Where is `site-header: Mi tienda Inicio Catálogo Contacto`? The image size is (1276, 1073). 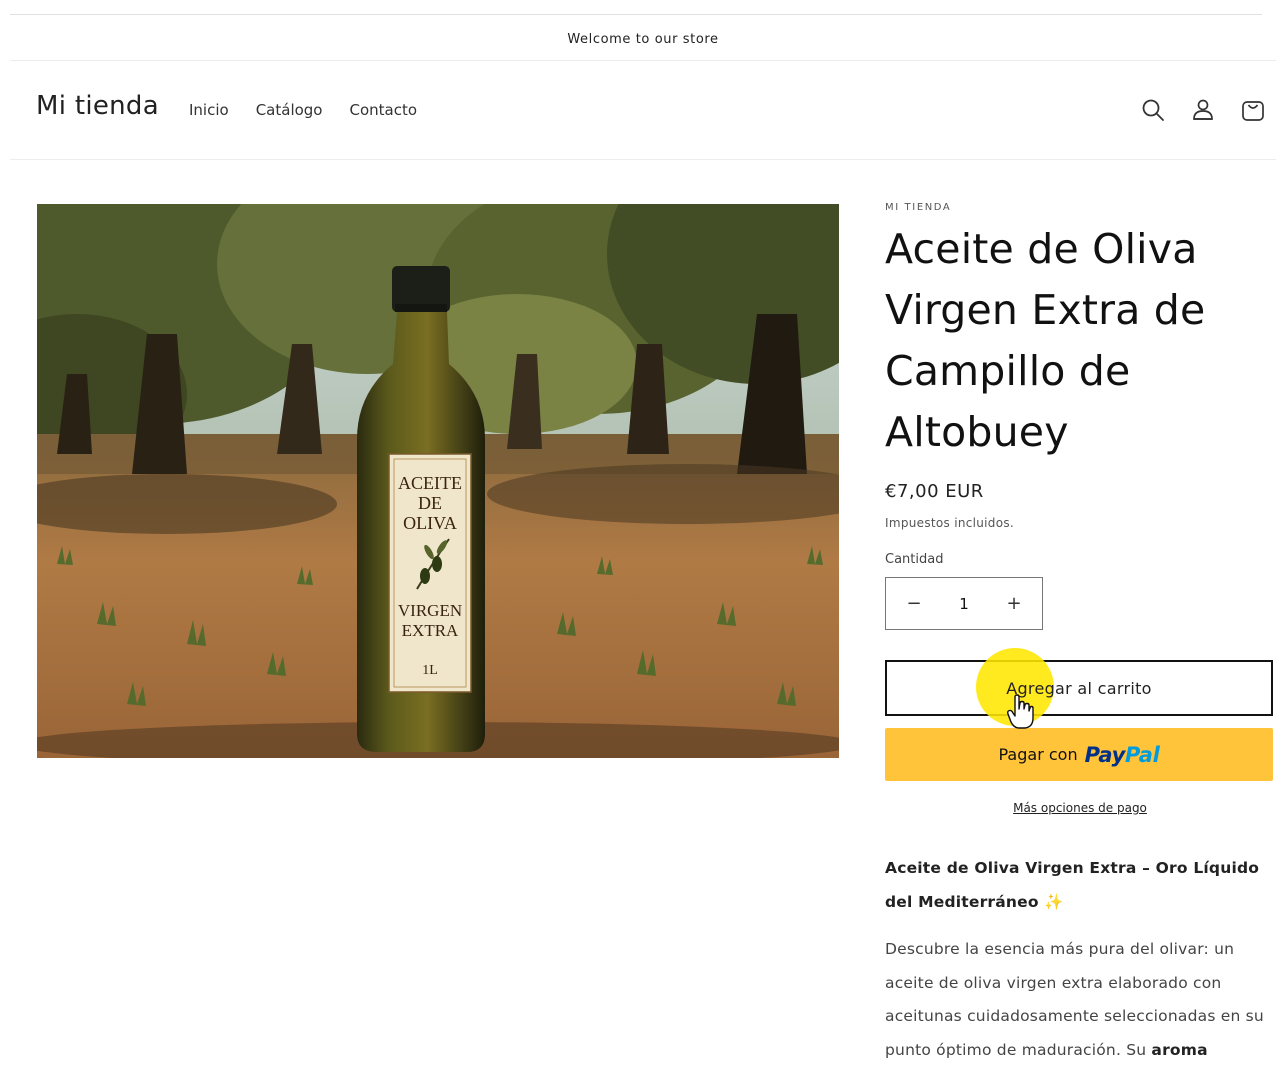 site-header: Mi tienda Inicio Catálogo Contacto is located at coordinates (638, 110).